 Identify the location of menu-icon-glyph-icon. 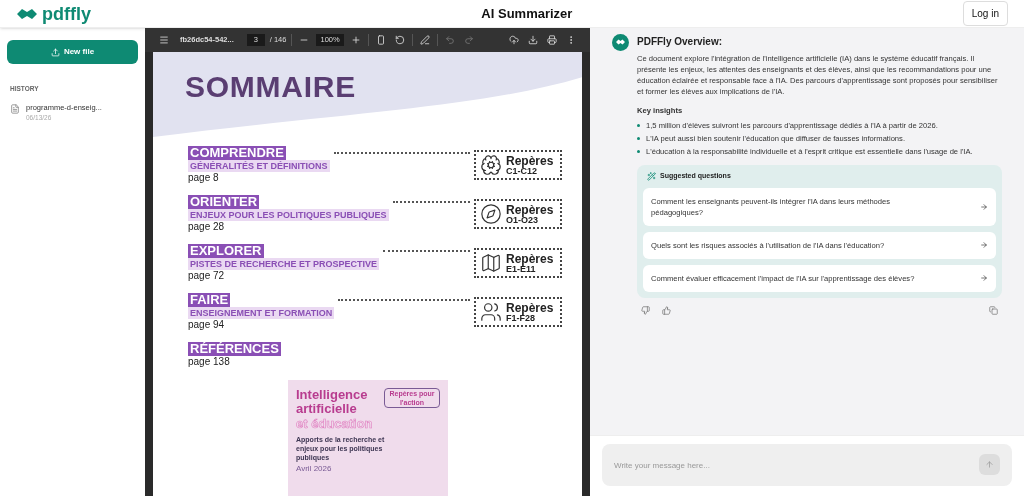
(164, 40).